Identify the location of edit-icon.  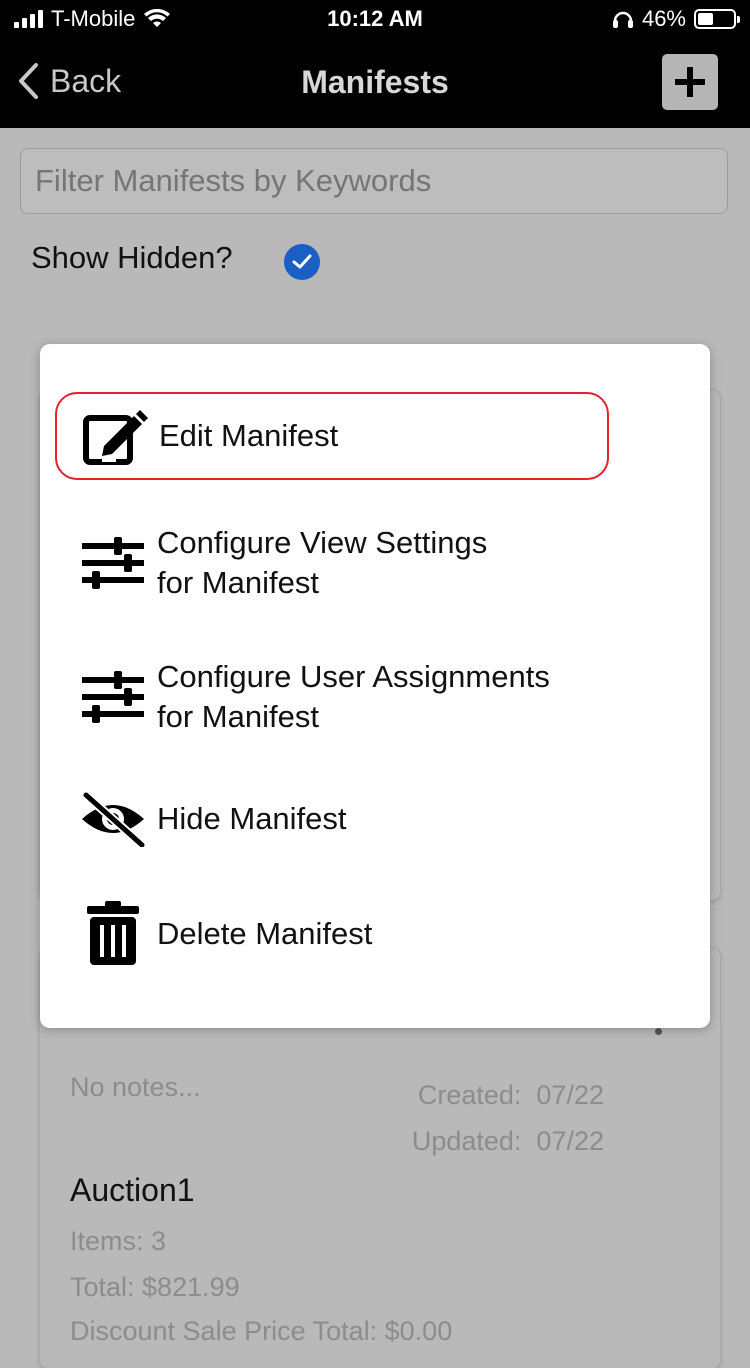
(115, 436).